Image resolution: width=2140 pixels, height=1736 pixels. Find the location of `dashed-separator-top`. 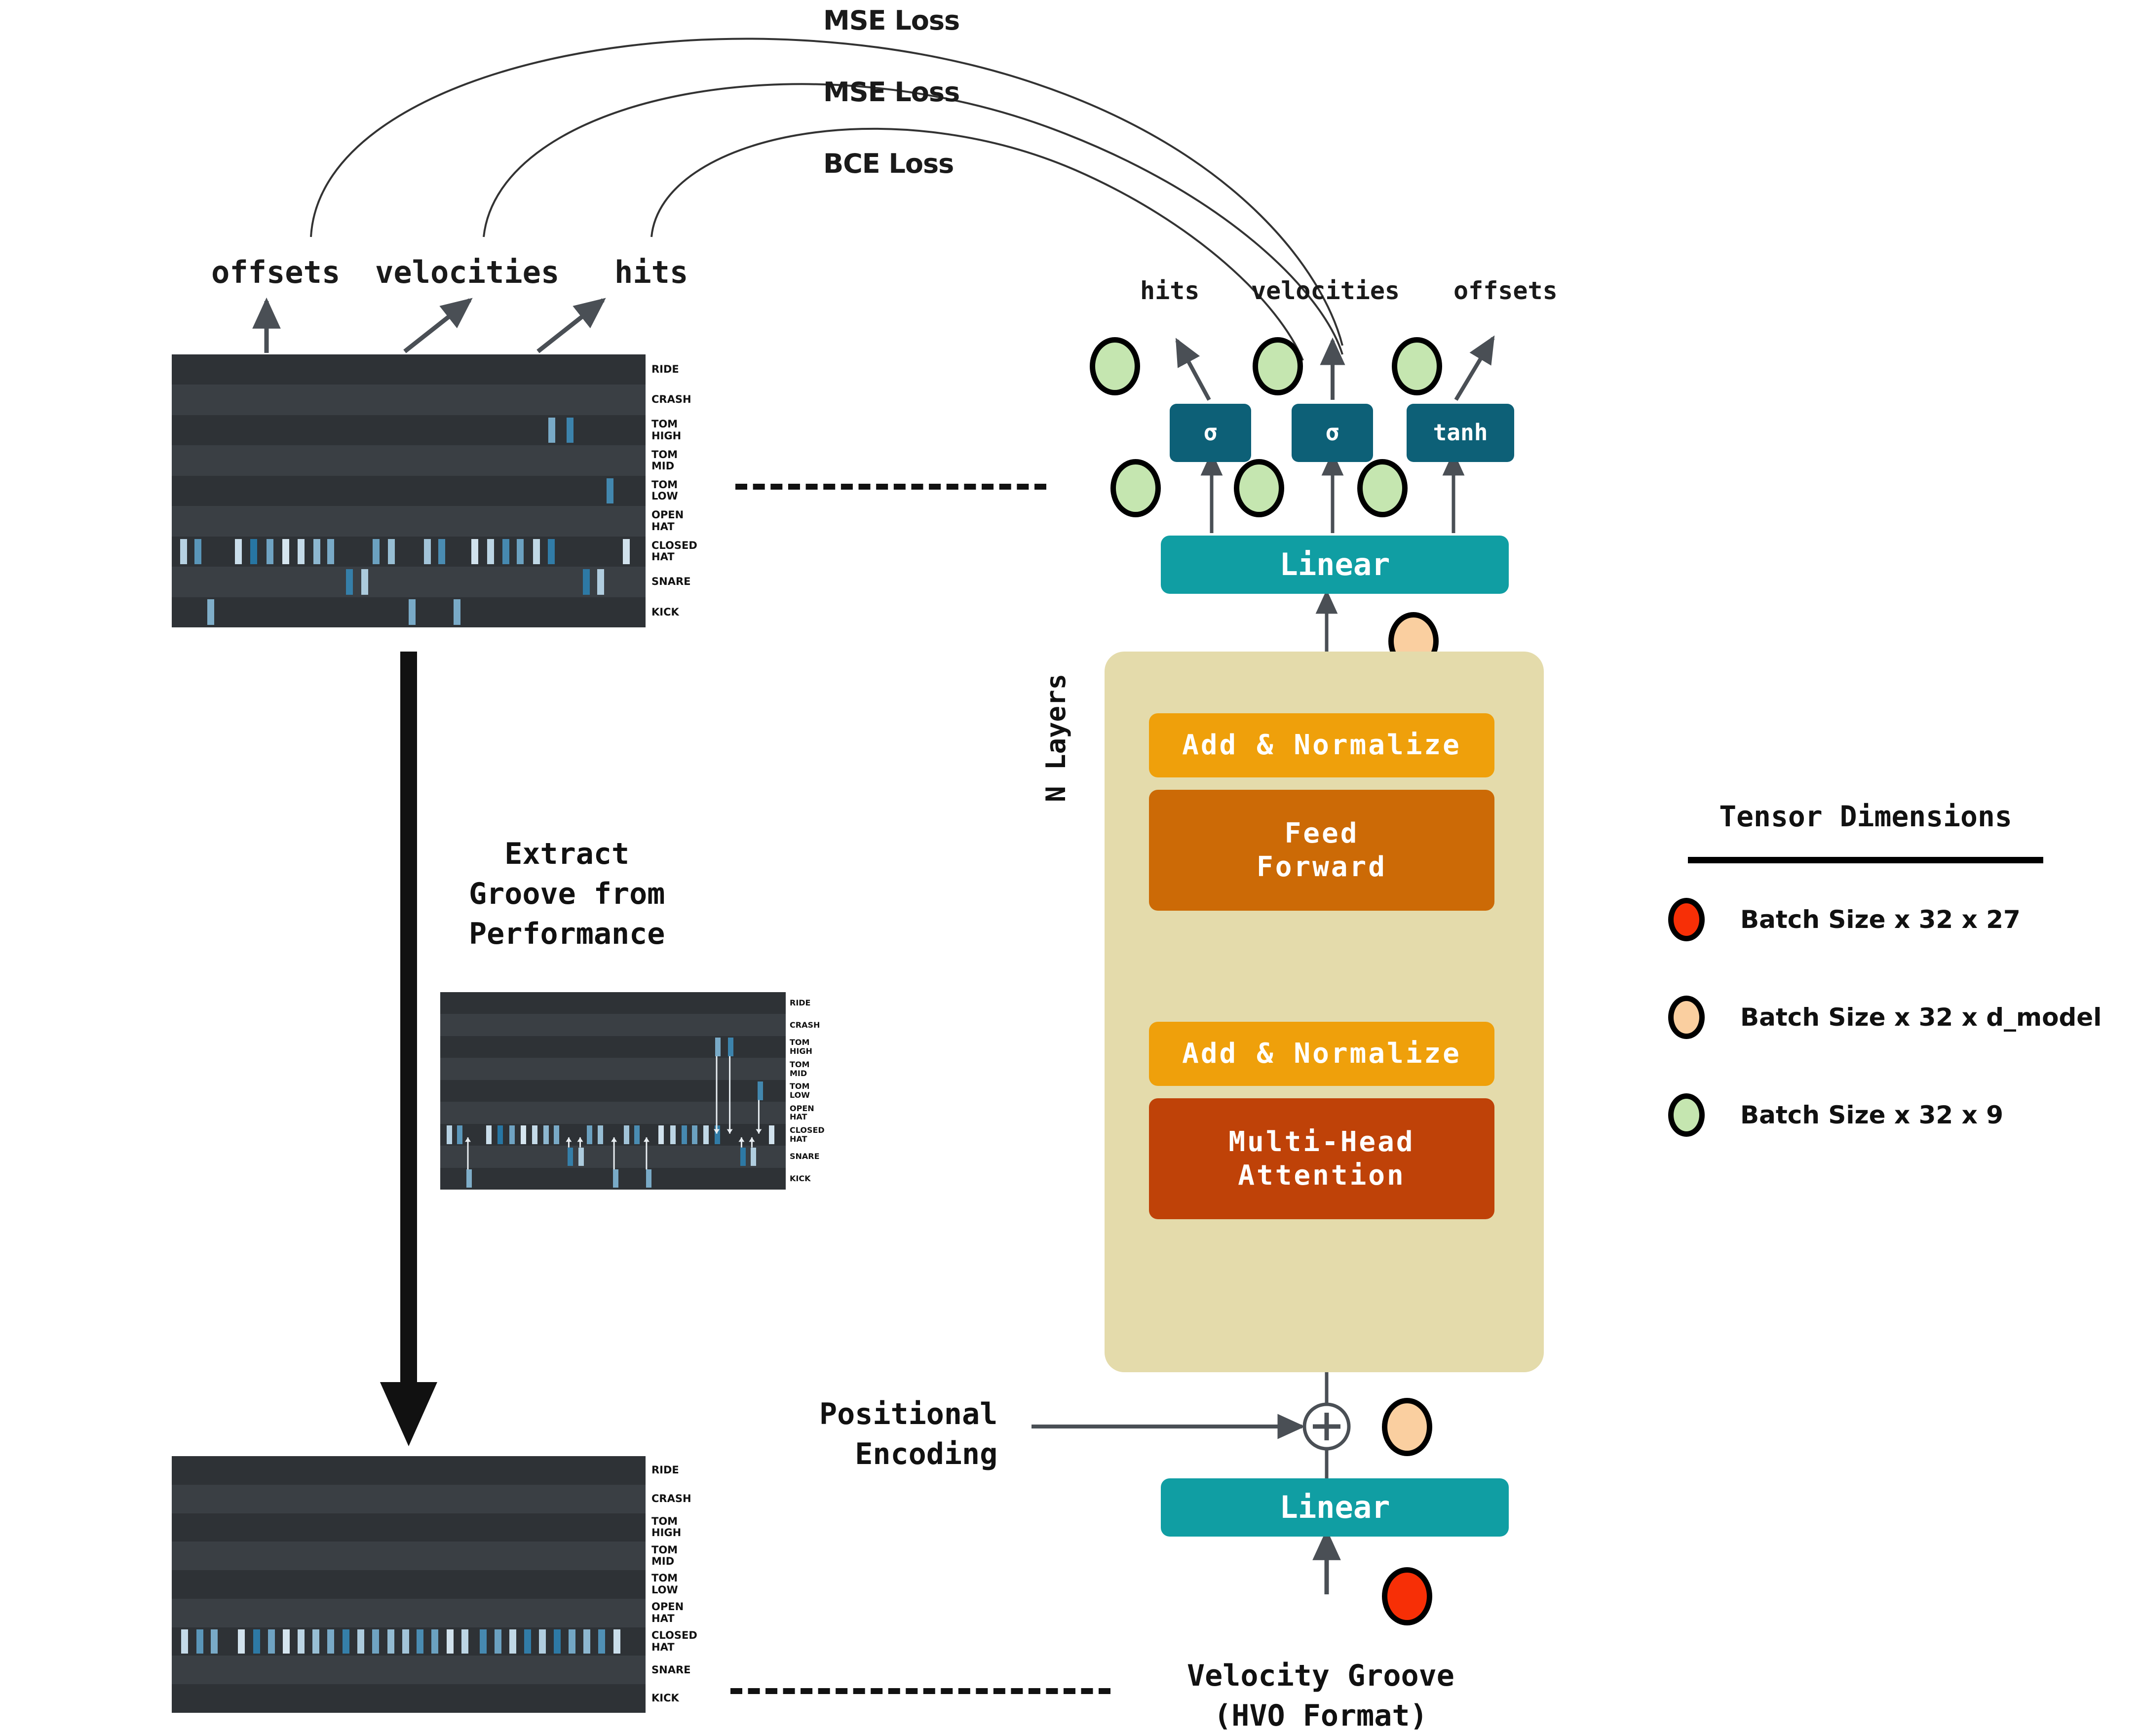

dashed-separator-top is located at coordinates (890, 487).